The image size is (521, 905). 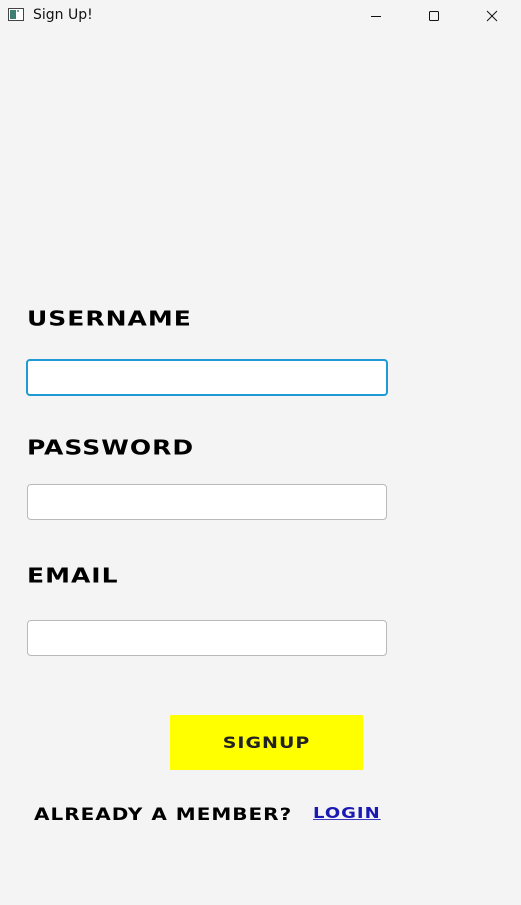 What do you see at coordinates (16, 14) in the screenshot?
I see `app-window-icon` at bounding box center [16, 14].